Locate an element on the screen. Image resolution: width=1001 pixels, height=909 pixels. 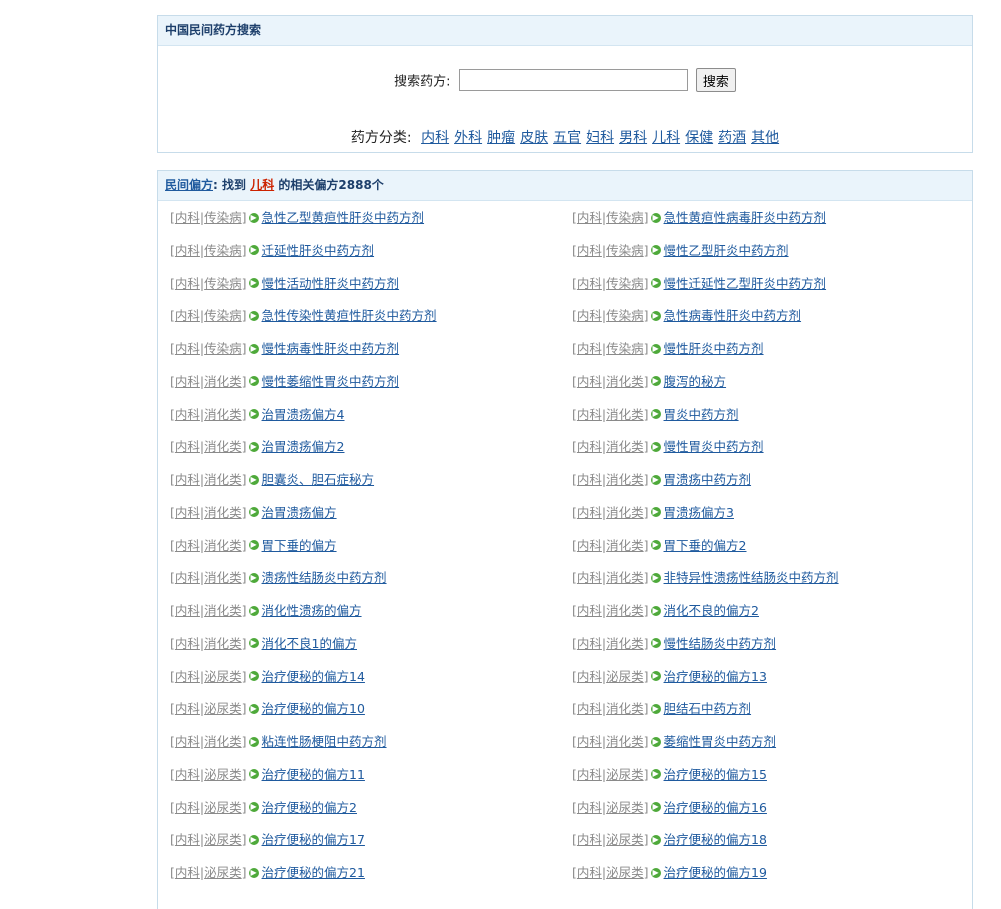
item-title-link: 急性传染性黄疸性肝炎中药方剂 is located at coordinates (349, 315).